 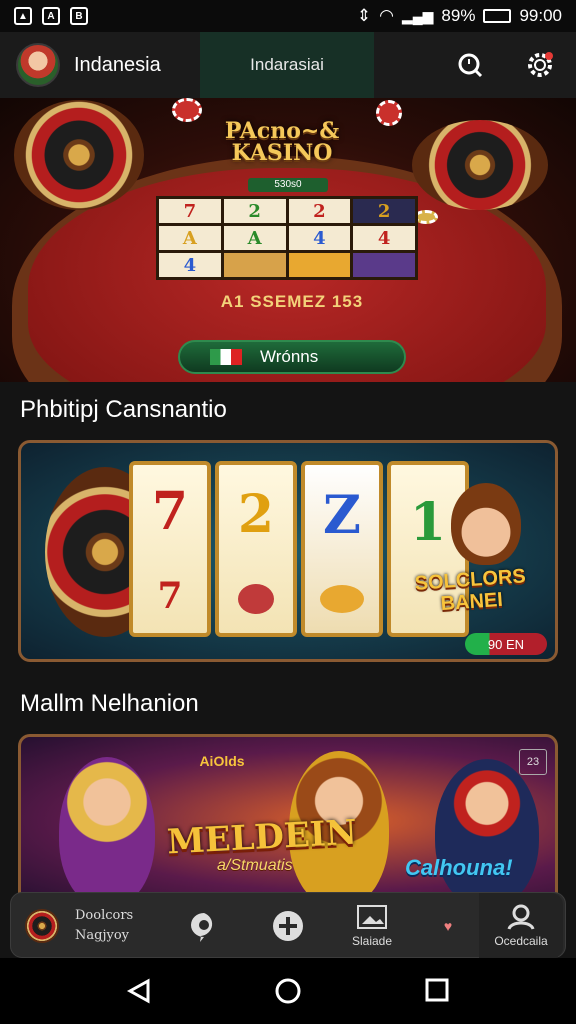 I want to click on lock-icon: A, so click(x=51, y=16).